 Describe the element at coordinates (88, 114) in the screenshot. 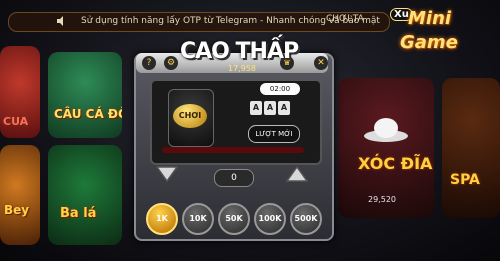

I see `game-label: CÂU CÁ ĐỘC ĐẮC` at that location.